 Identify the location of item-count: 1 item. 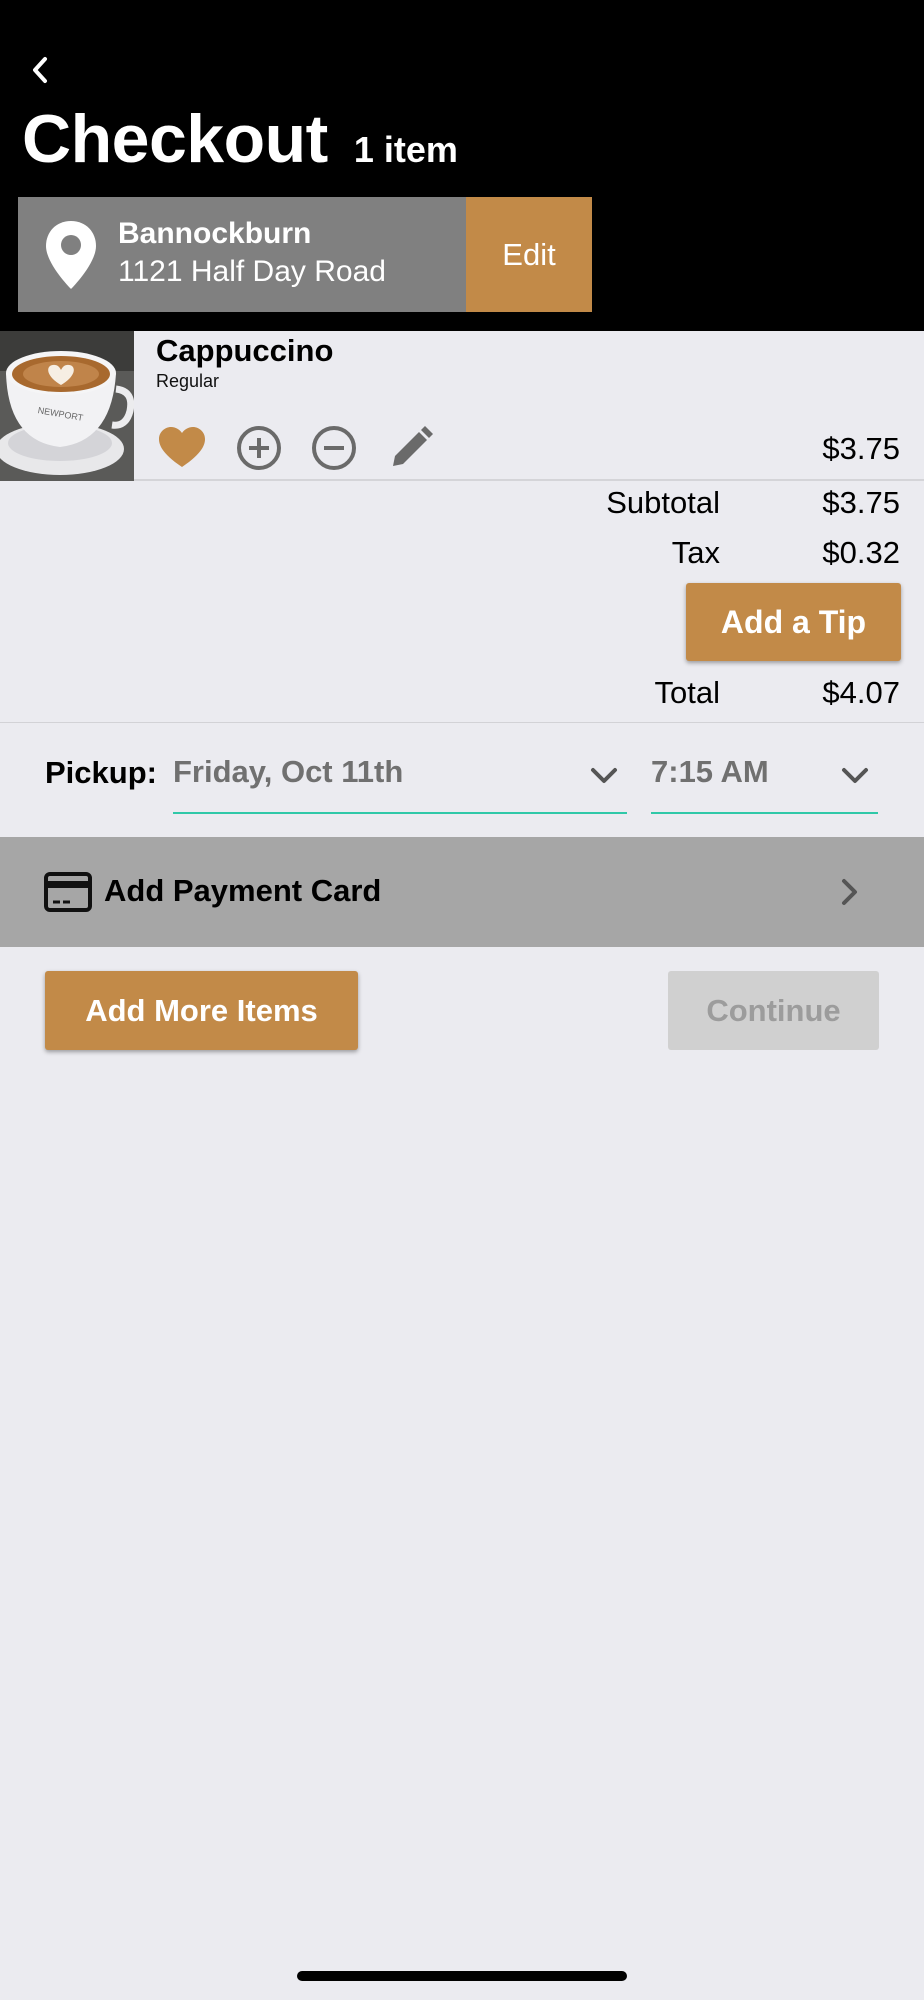
(405, 149).